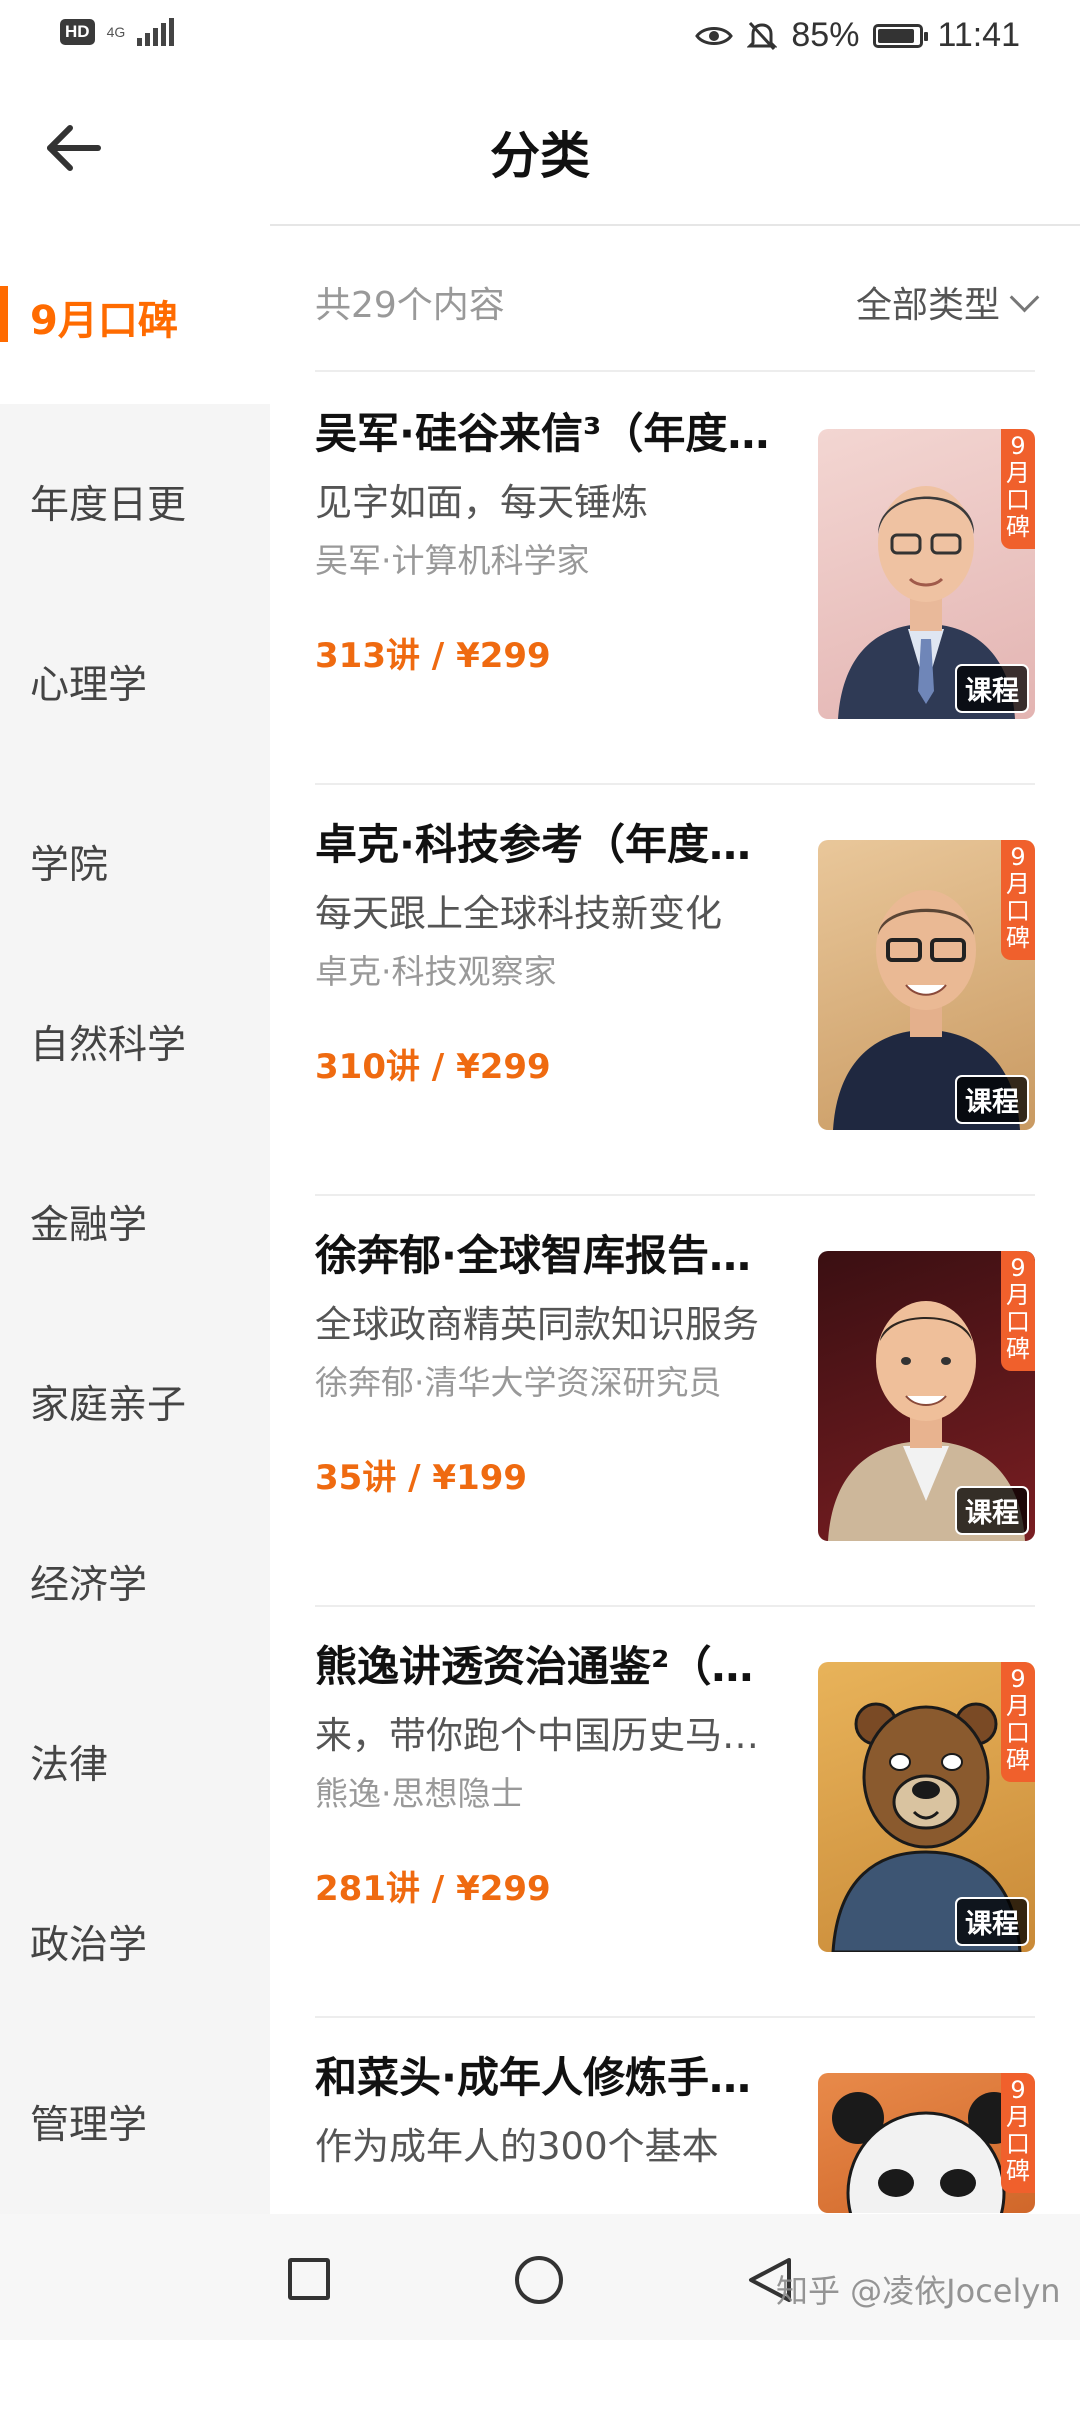 This screenshot has height=2427, width=1080. Describe the element at coordinates (518, 913) in the screenshot. I see `course-subtitle: 每天跟上全球科技新变化` at that location.